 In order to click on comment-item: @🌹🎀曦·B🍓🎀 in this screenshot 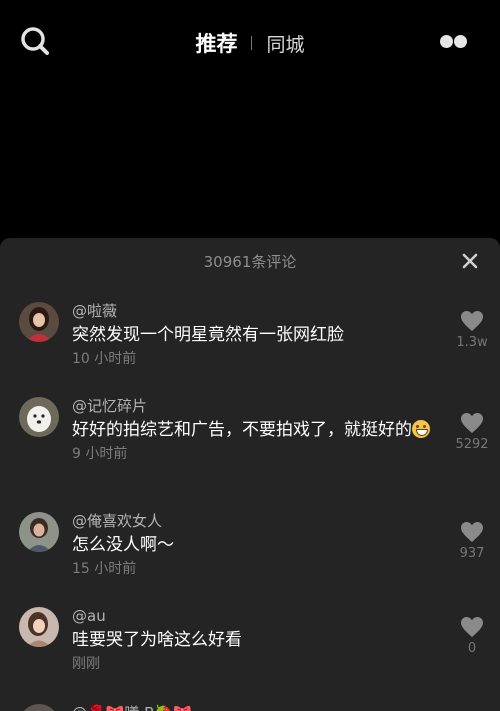, I will do `click(250, 703)`.